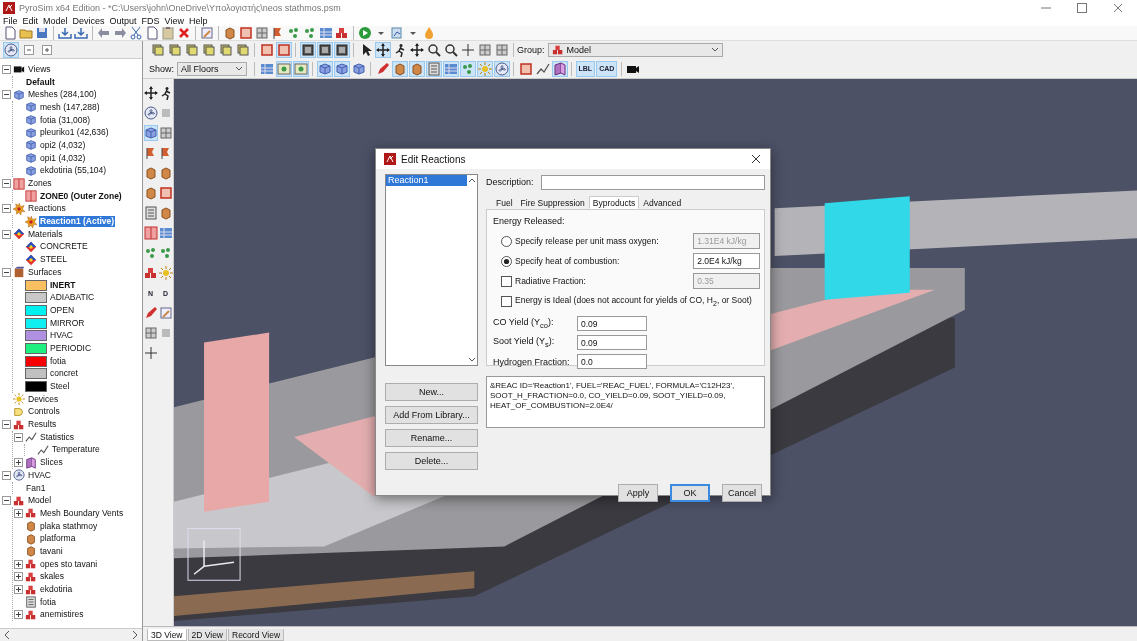 This screenshot has height=641, width=1137. Describe the element at coordinates (58, 539) in the screenshot. I see `tree-item: platforma` at that location.